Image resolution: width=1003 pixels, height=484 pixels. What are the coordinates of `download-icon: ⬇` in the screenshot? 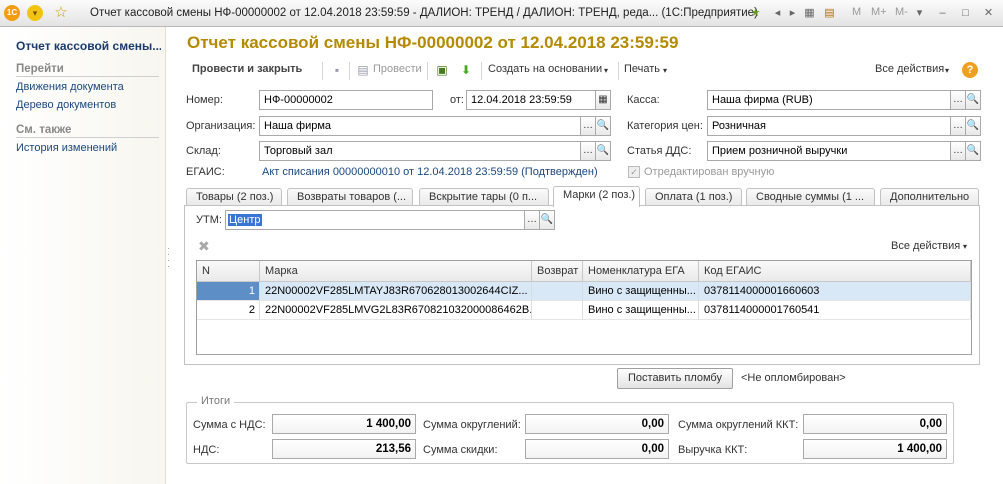 It's located at (466, 70).